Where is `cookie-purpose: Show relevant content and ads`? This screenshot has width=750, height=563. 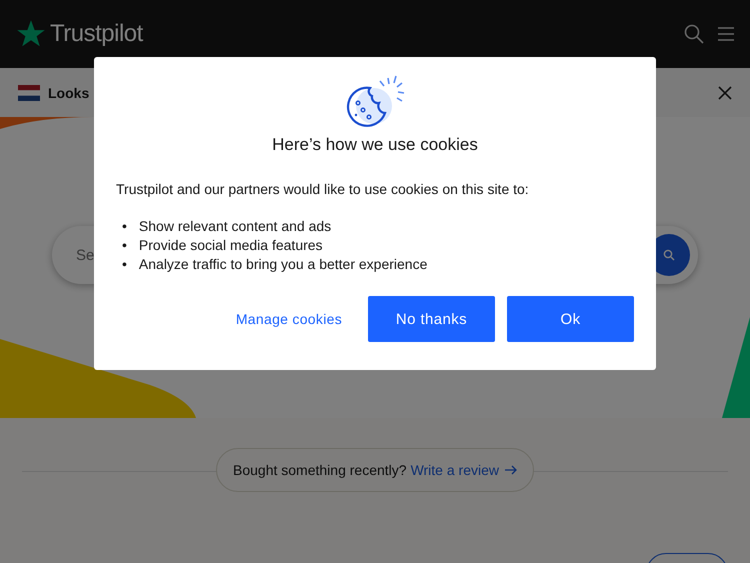
cookie-purpose: Show relevant content and ads is located at coordinates (235, 226).